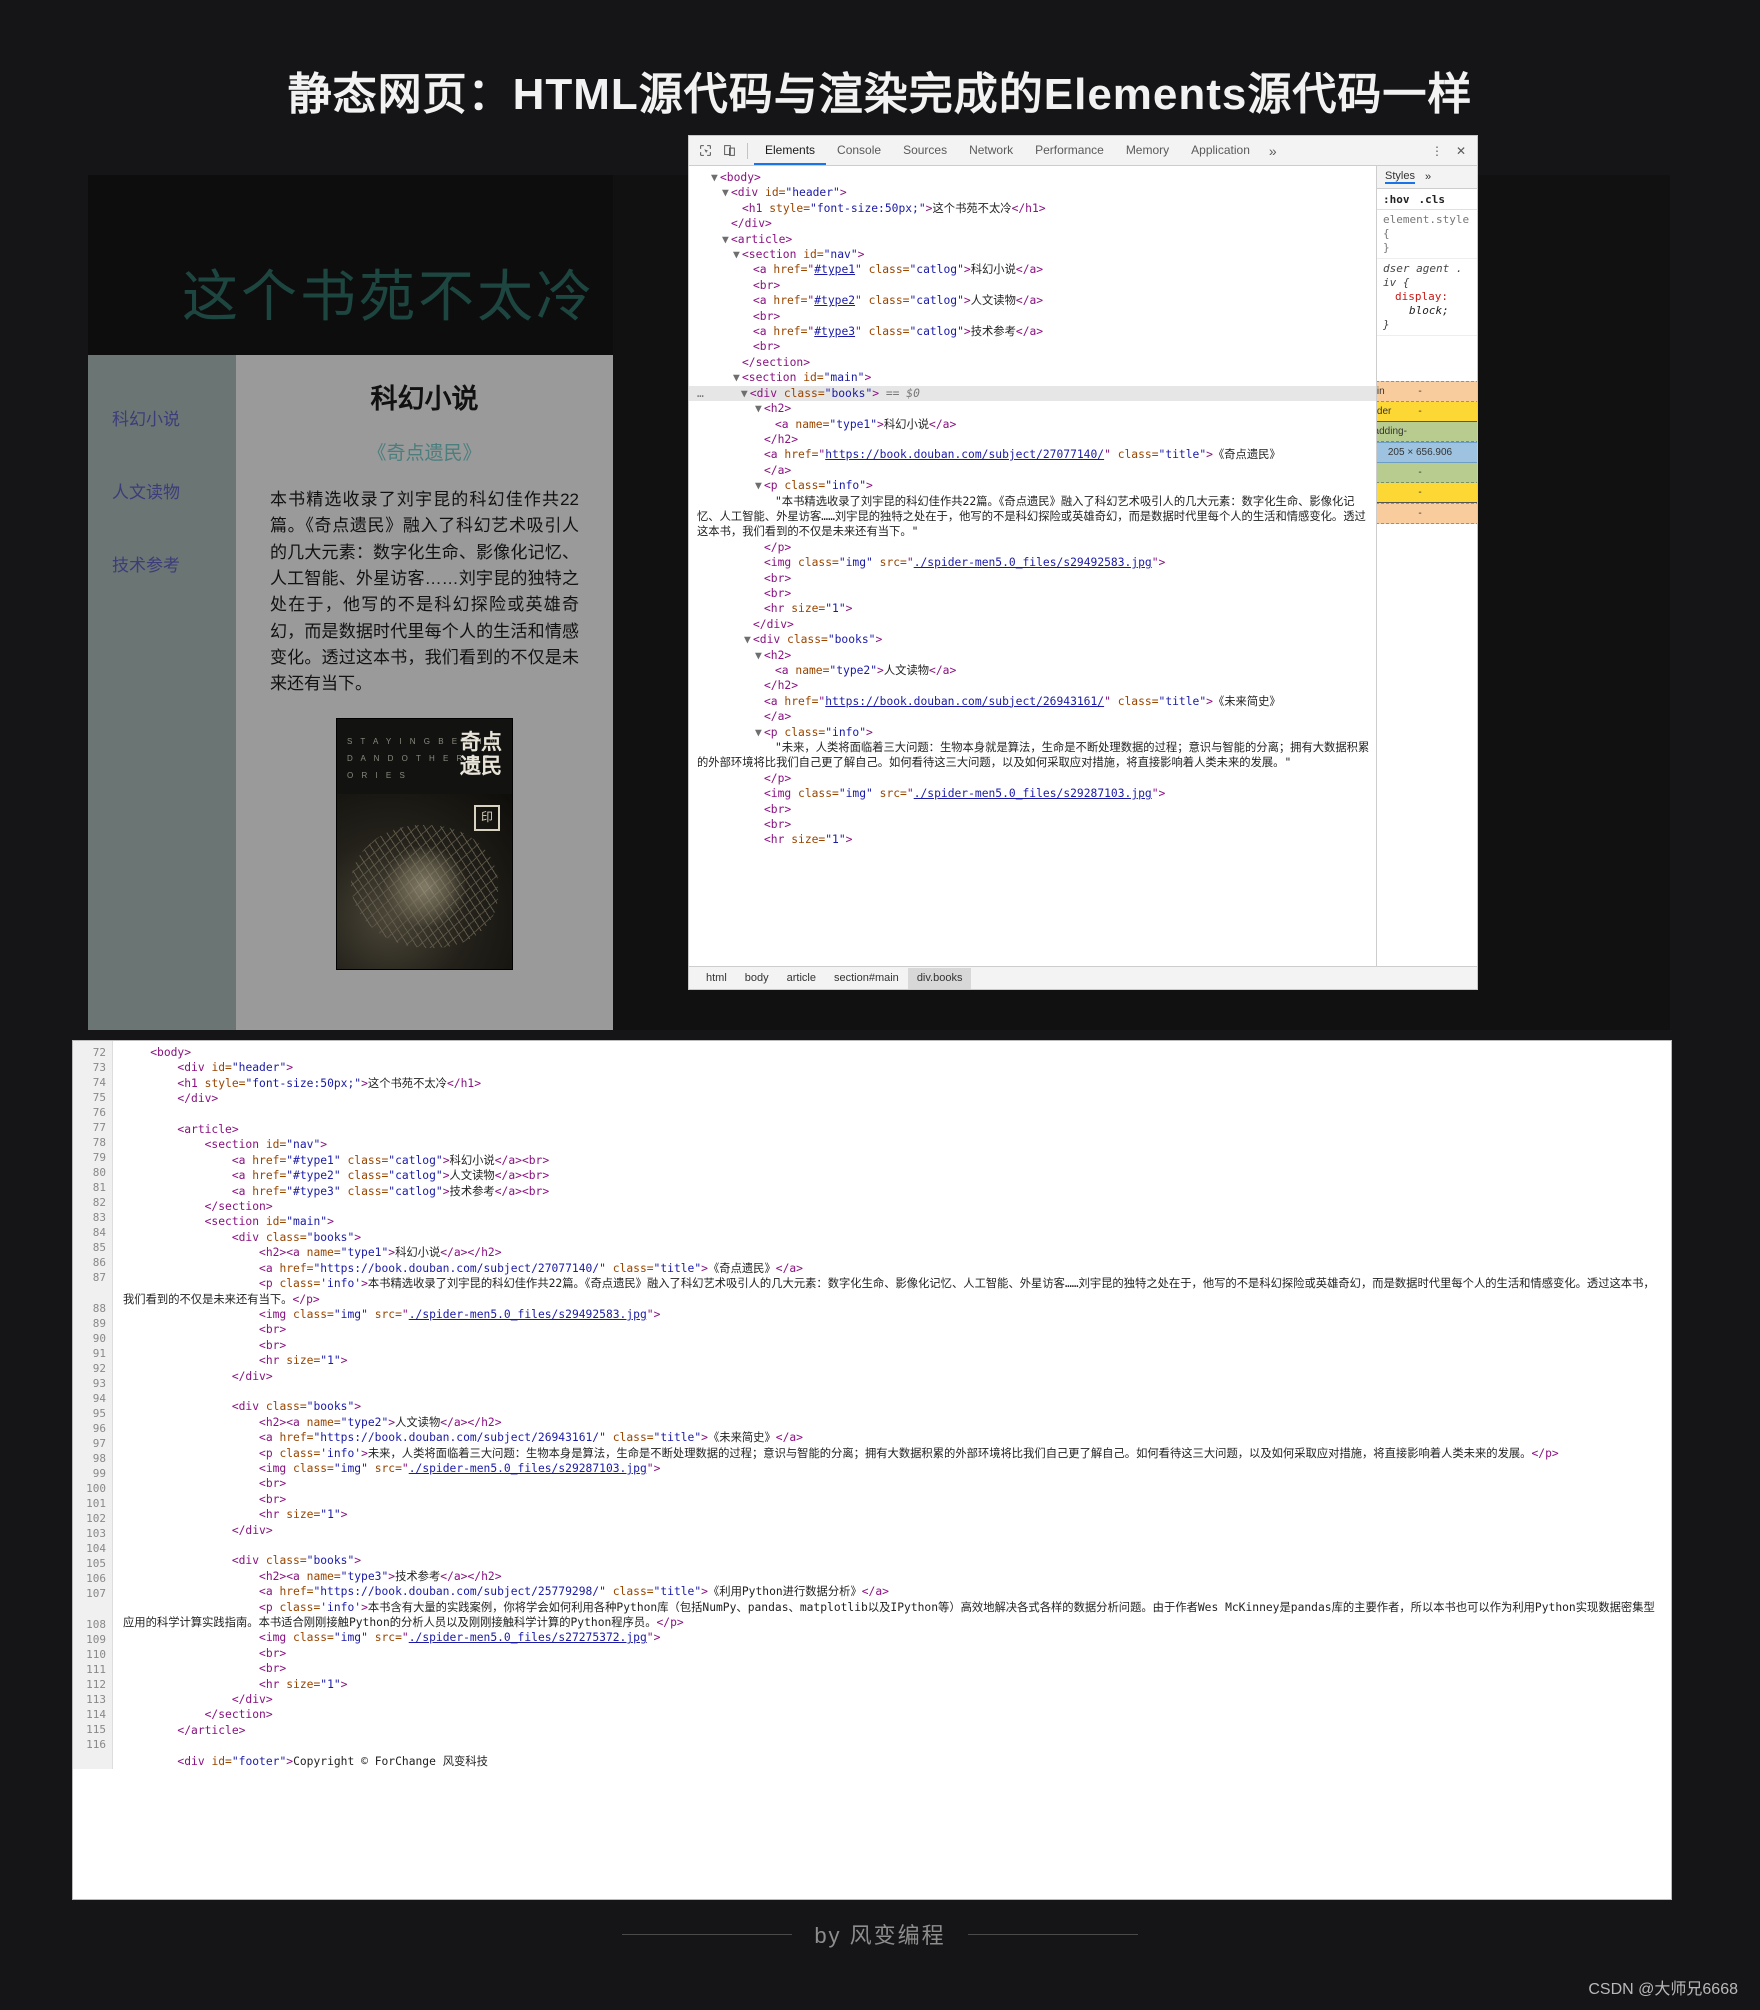 This screenshot has width=1760, height=2010. What do you see at coordinates (174, 563) in the screenshot?
I see `nav-link-tech: 技术参考` at bounding box center [174, 563].